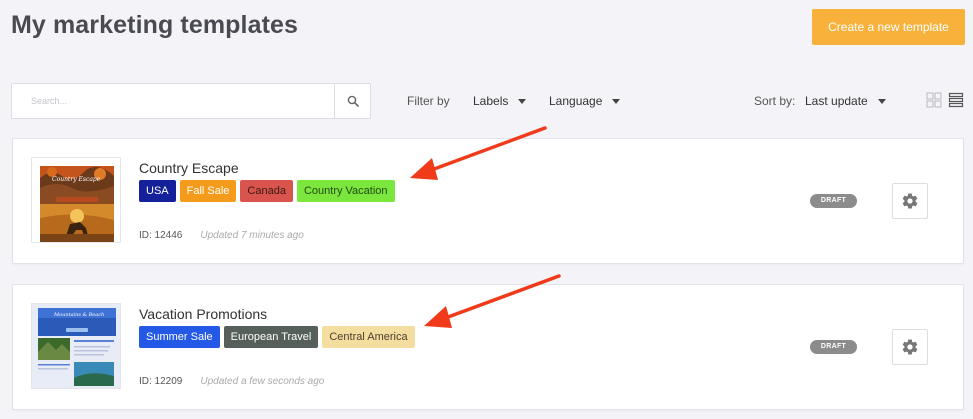 The width and height of the screenshot is (973, 419). I want to click on search-button, so click(352, 101).